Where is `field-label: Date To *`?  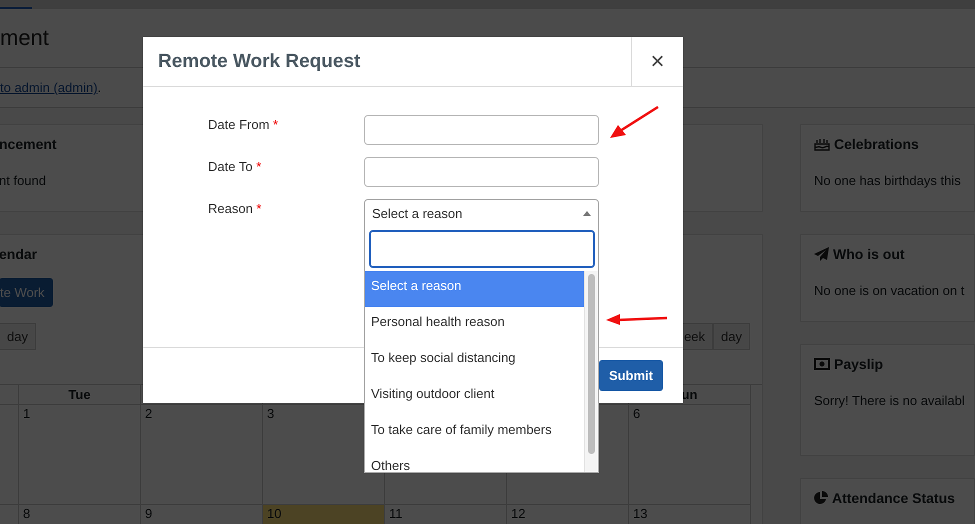
field-label: Date To * is located at coordinates (235, 167).